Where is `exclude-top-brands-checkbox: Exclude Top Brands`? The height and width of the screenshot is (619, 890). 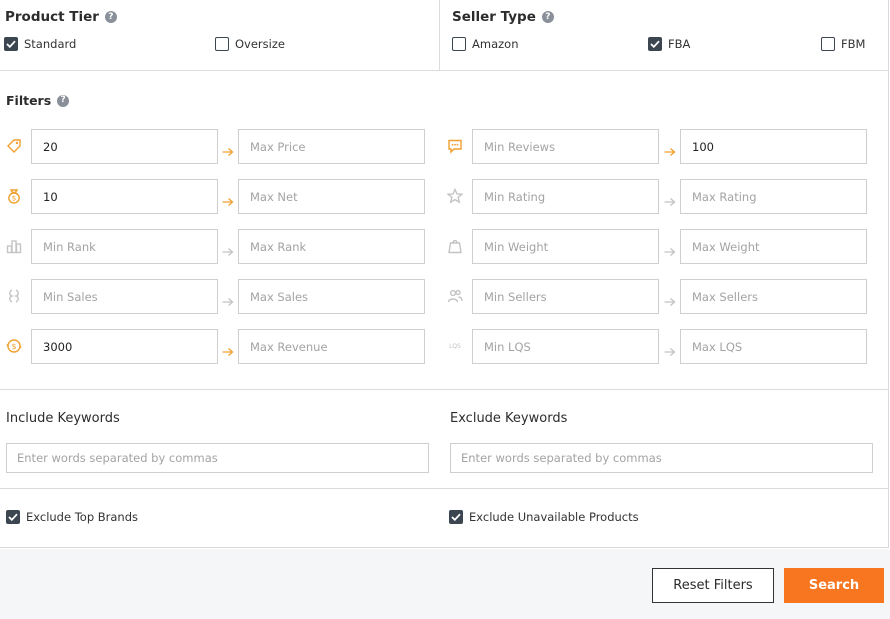 exclude-top-brands-checkbox: Exclude Top Brands is located at coordinates (72, 517).